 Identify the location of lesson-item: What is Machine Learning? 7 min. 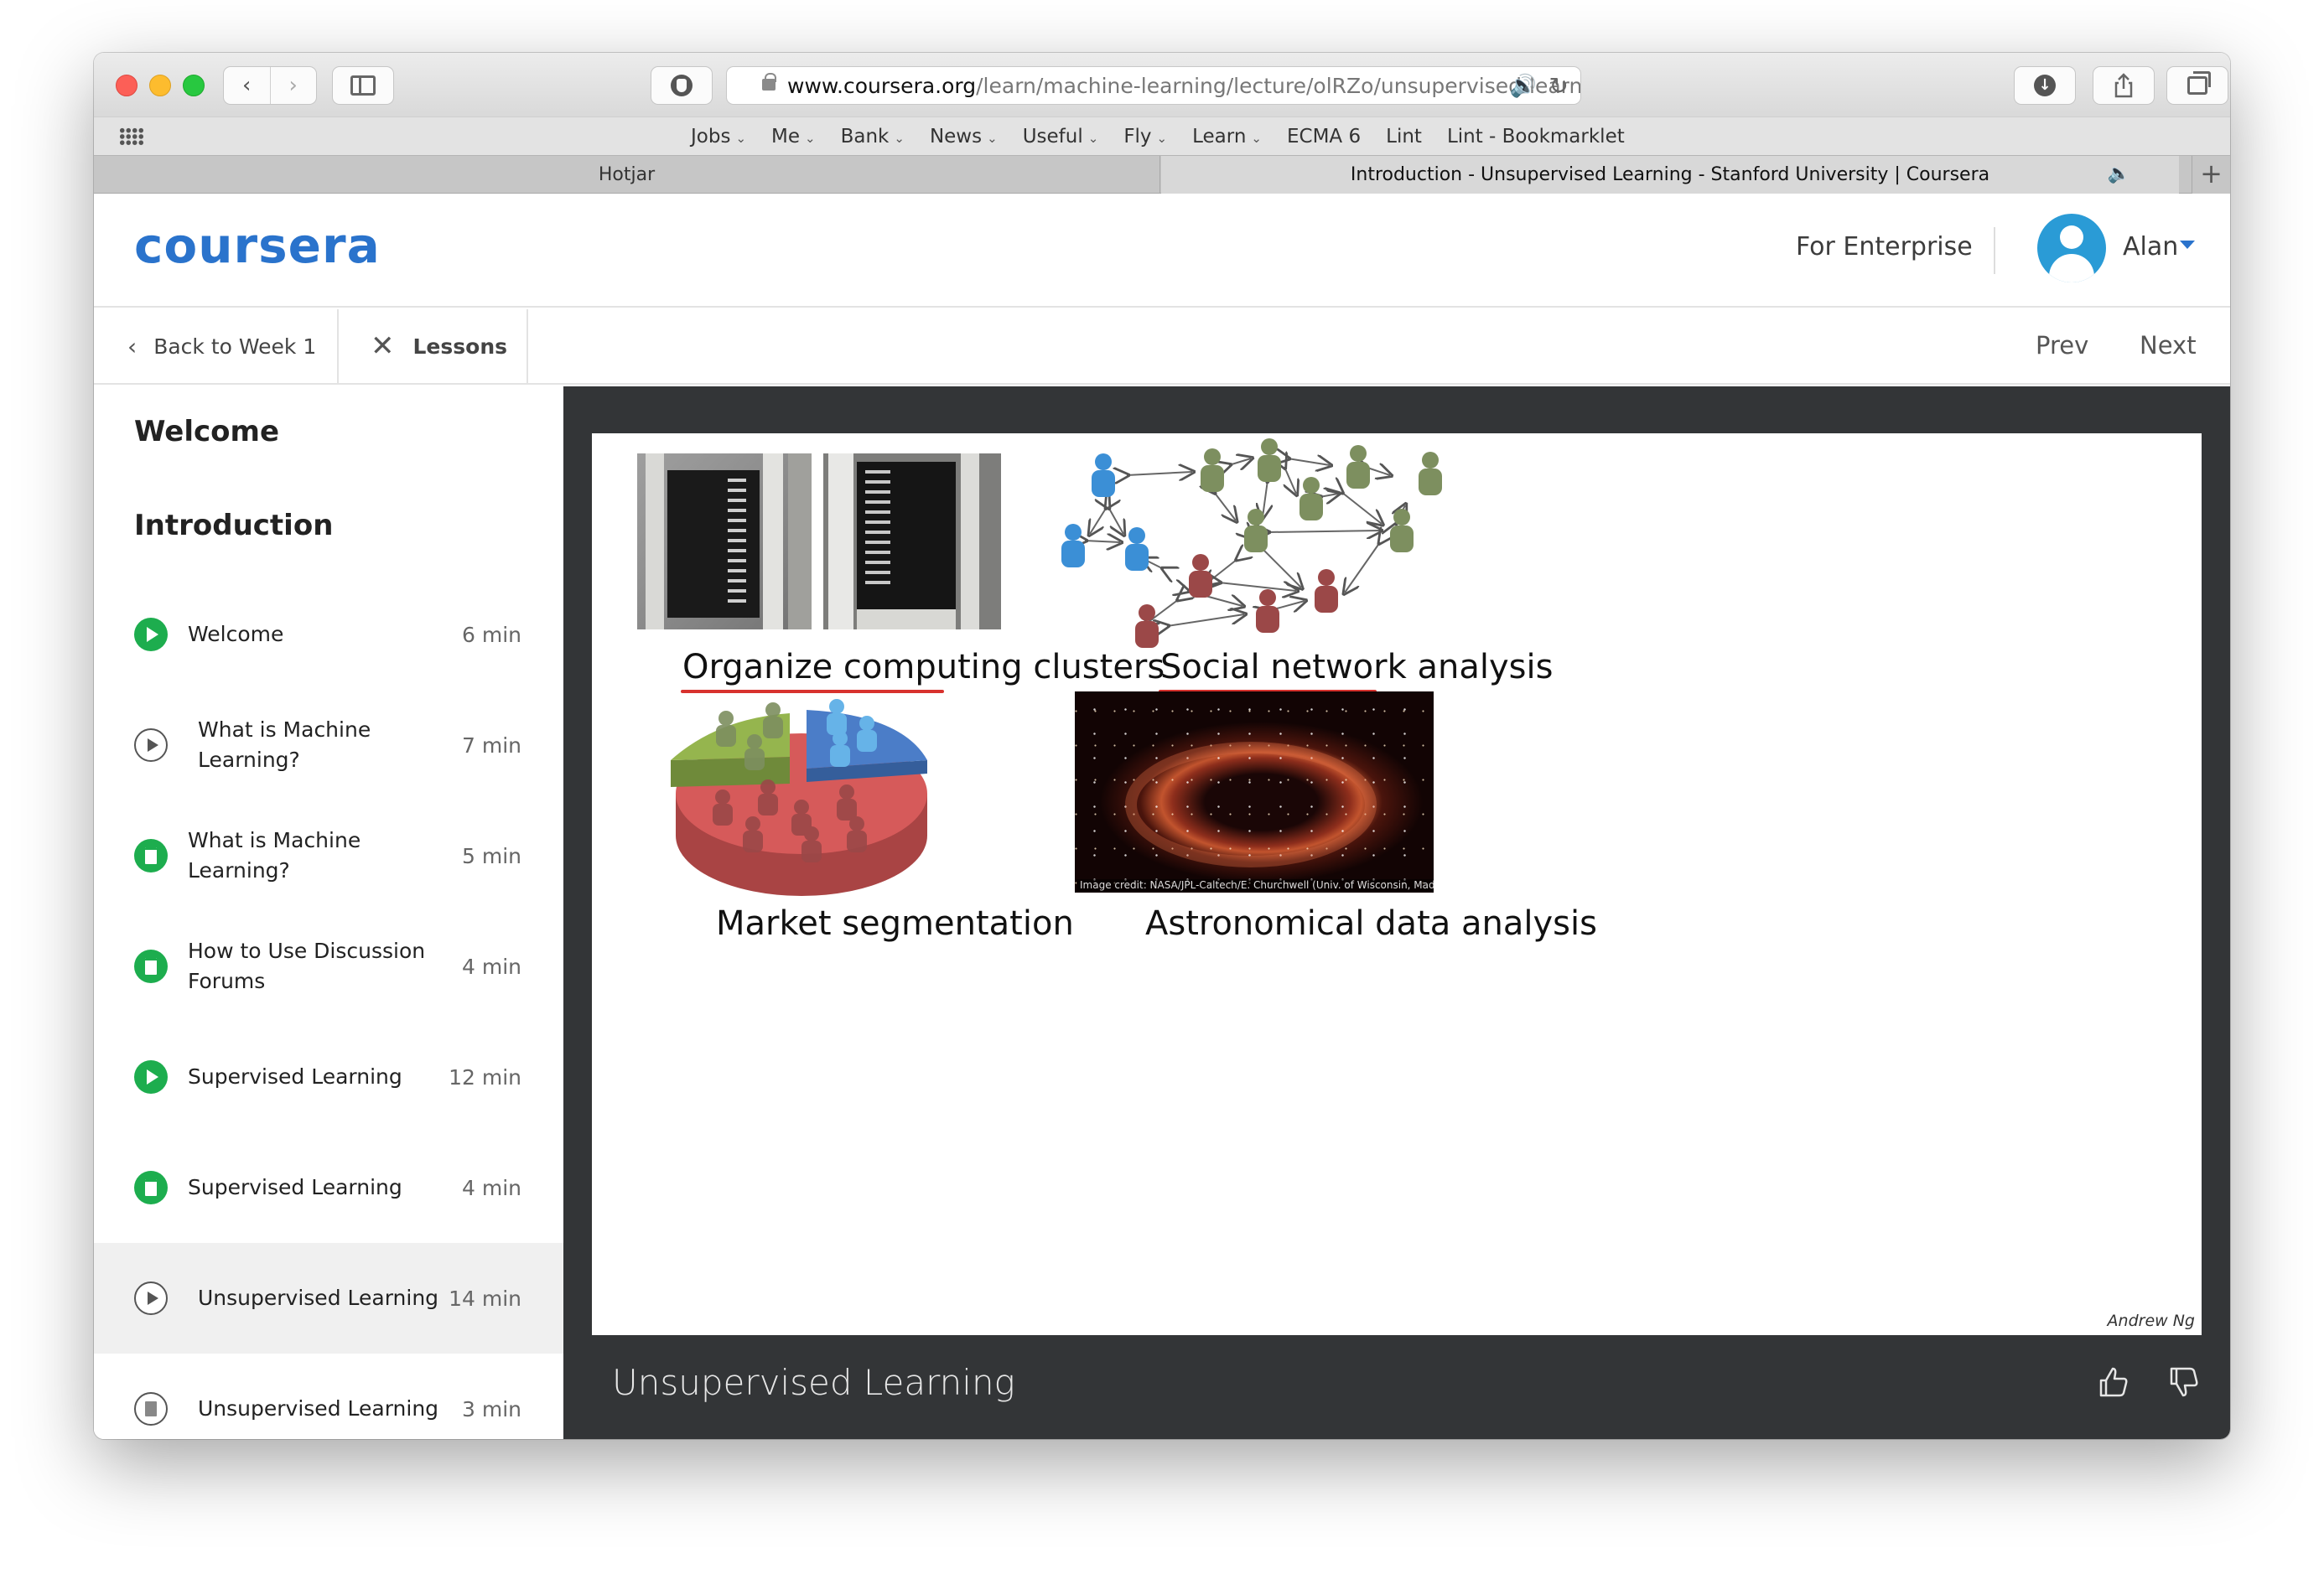
(328, 745).